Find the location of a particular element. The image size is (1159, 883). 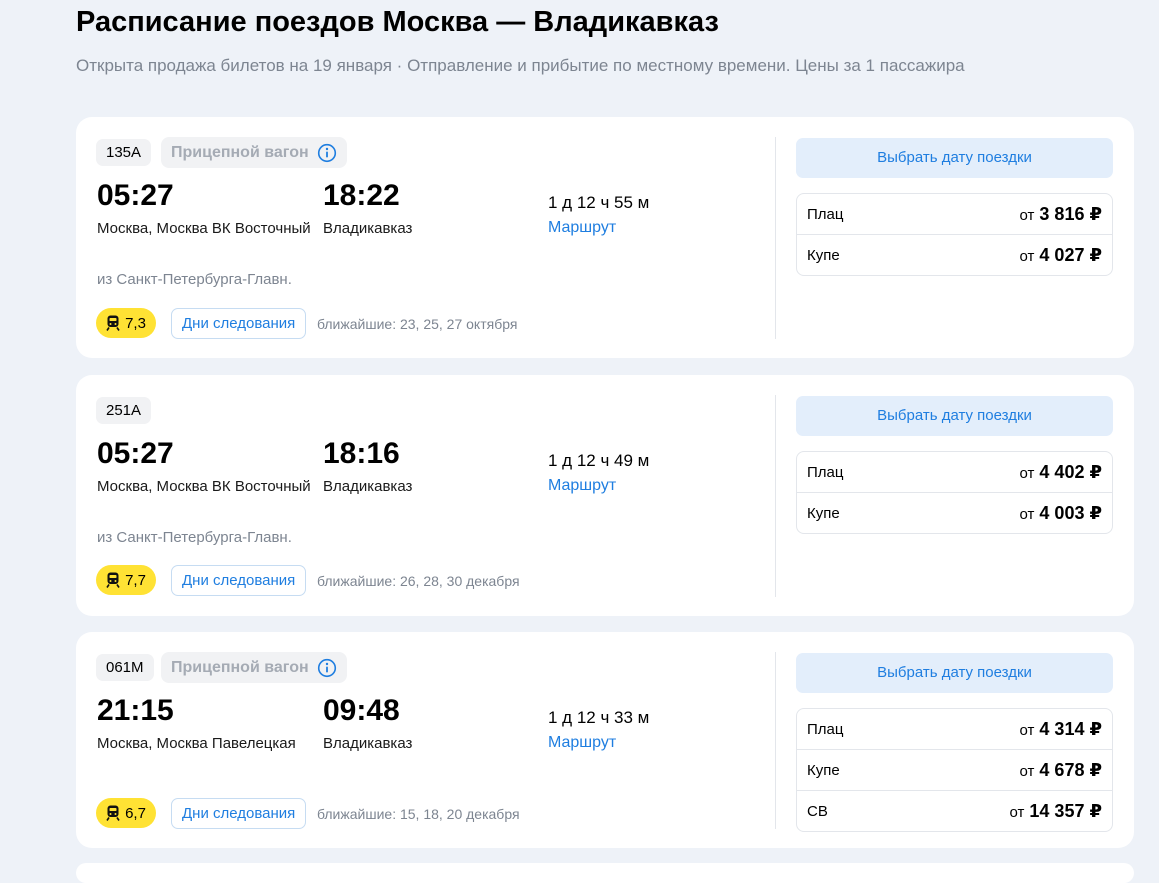

price-value: от 4 314 ₽ is located at coordinates (1061, 729).